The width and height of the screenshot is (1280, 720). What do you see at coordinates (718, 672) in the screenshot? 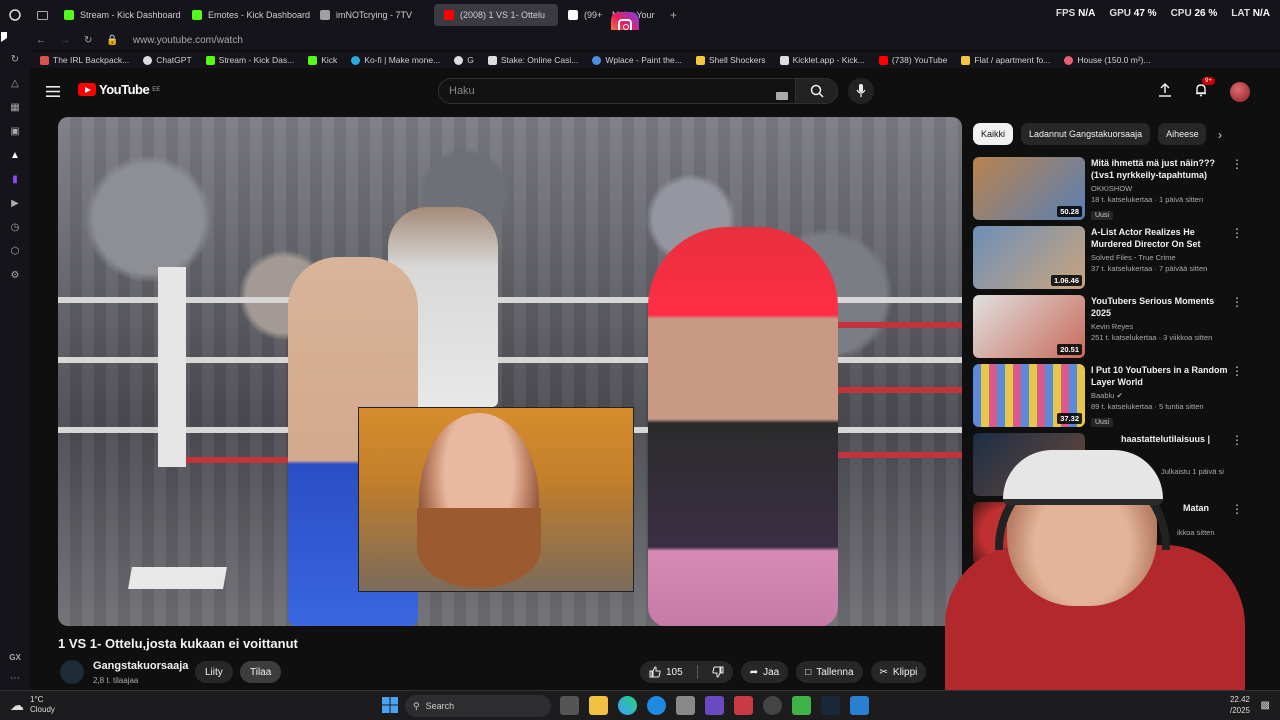
I see `dislike-button` at bounding box center [718, 672].